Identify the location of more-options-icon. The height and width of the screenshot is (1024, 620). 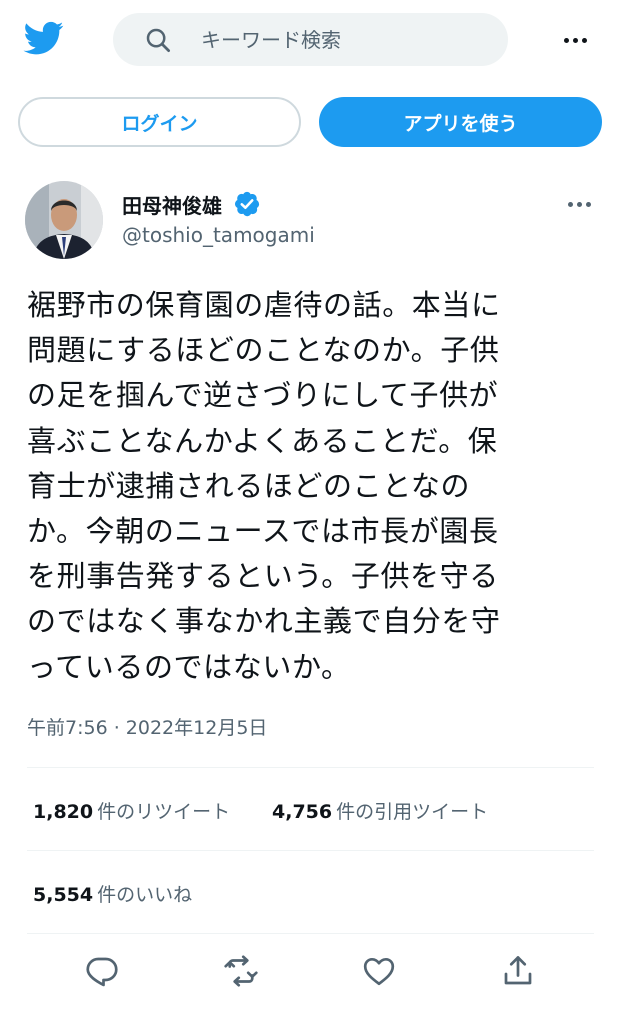
(575, 40).